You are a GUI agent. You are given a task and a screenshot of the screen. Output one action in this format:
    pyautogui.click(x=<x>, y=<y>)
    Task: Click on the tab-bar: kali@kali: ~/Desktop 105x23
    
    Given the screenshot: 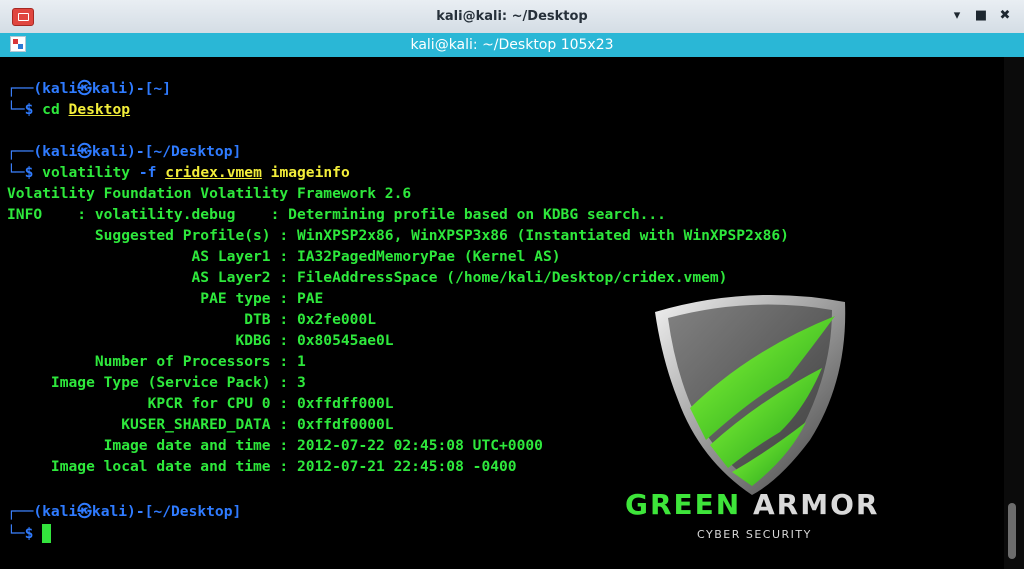 What is the action you would take?
    pyautogui.click(x=512, y=45)
    